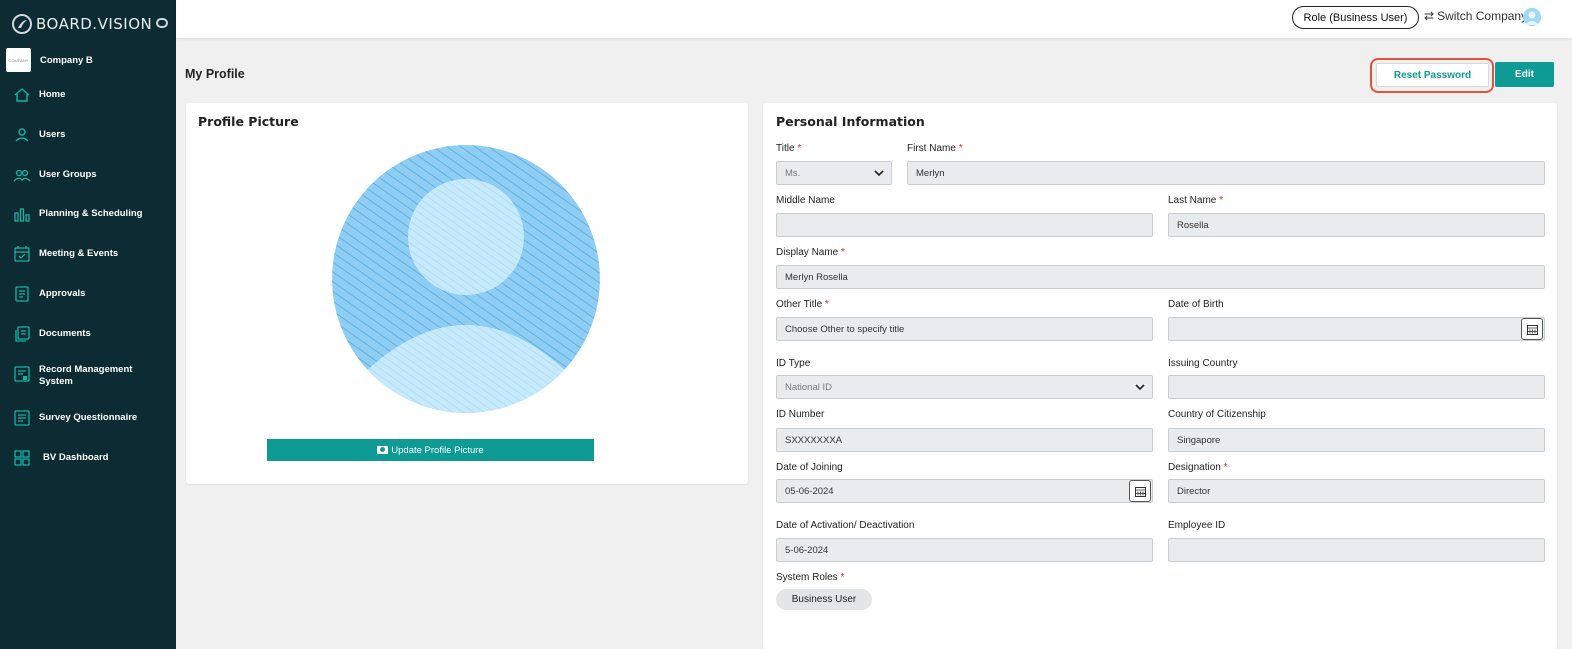  What do you see at coordinates (810, 577) in the screenshot?
I see `system-roles-label: System Roles *` at bounding box center [810, 577].